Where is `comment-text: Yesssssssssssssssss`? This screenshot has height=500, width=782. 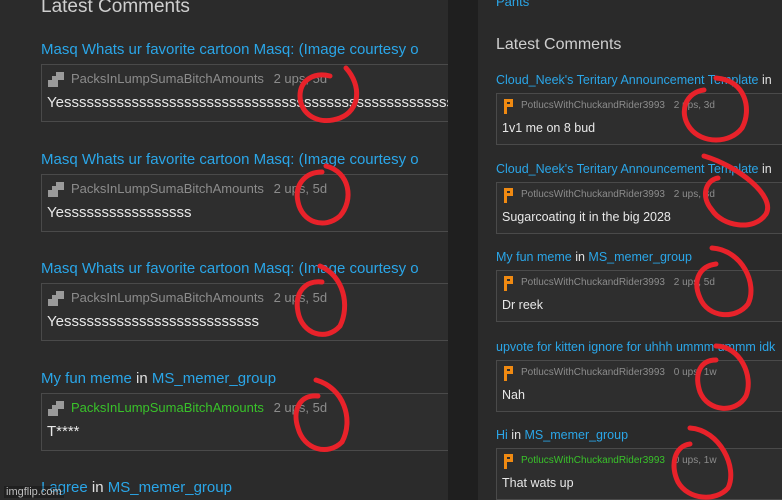 comment-text: Yesssssssssssssssss is located at coordinates (119, 212).